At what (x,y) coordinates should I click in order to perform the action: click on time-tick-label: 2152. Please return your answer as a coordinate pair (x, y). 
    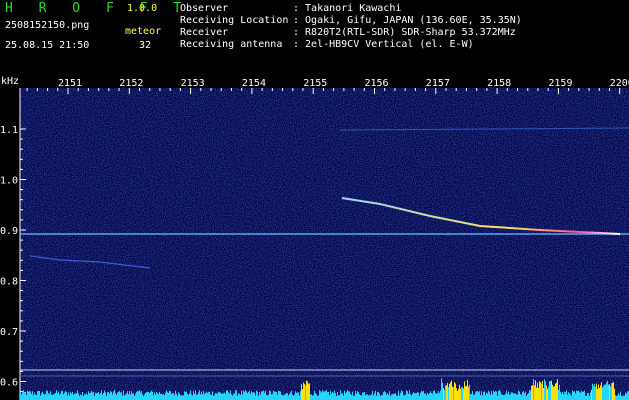
    Looking at the image, I should click on (131, 83).